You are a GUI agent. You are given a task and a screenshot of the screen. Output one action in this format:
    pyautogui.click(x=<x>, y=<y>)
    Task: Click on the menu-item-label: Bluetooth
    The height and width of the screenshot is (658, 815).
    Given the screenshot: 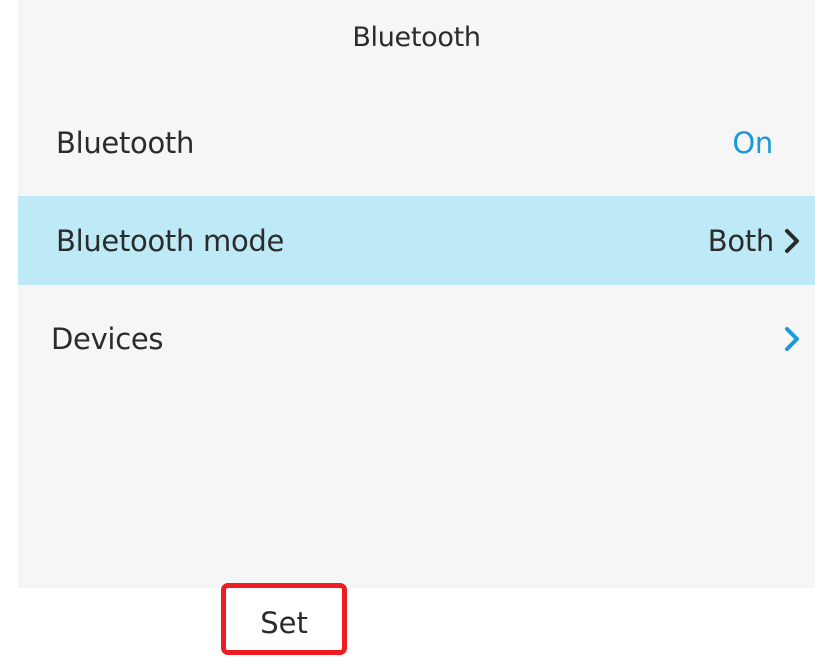 What is the action you would take?
    pyautogui.click(x=125, y=142)
    